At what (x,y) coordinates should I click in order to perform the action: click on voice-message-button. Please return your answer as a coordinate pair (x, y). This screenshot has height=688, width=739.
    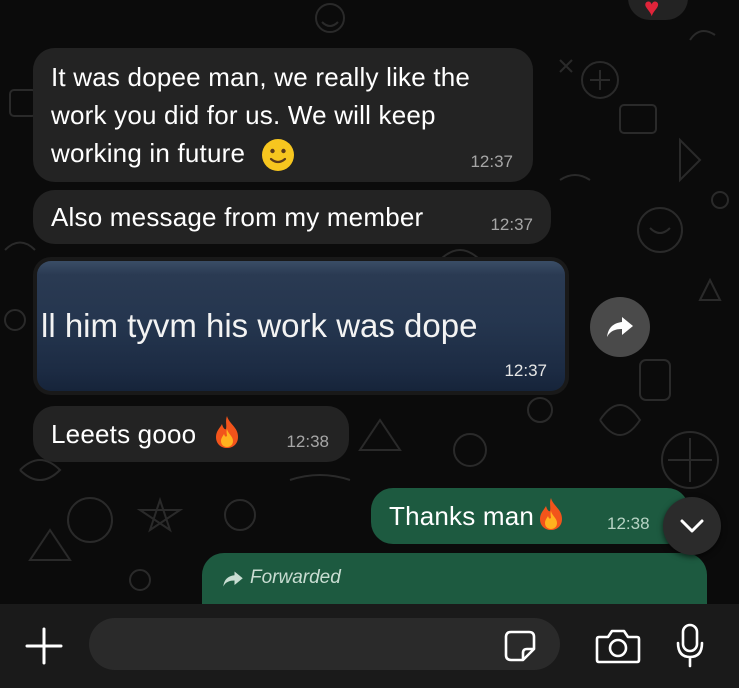
    Looking at the image, I should click on (690, 646).